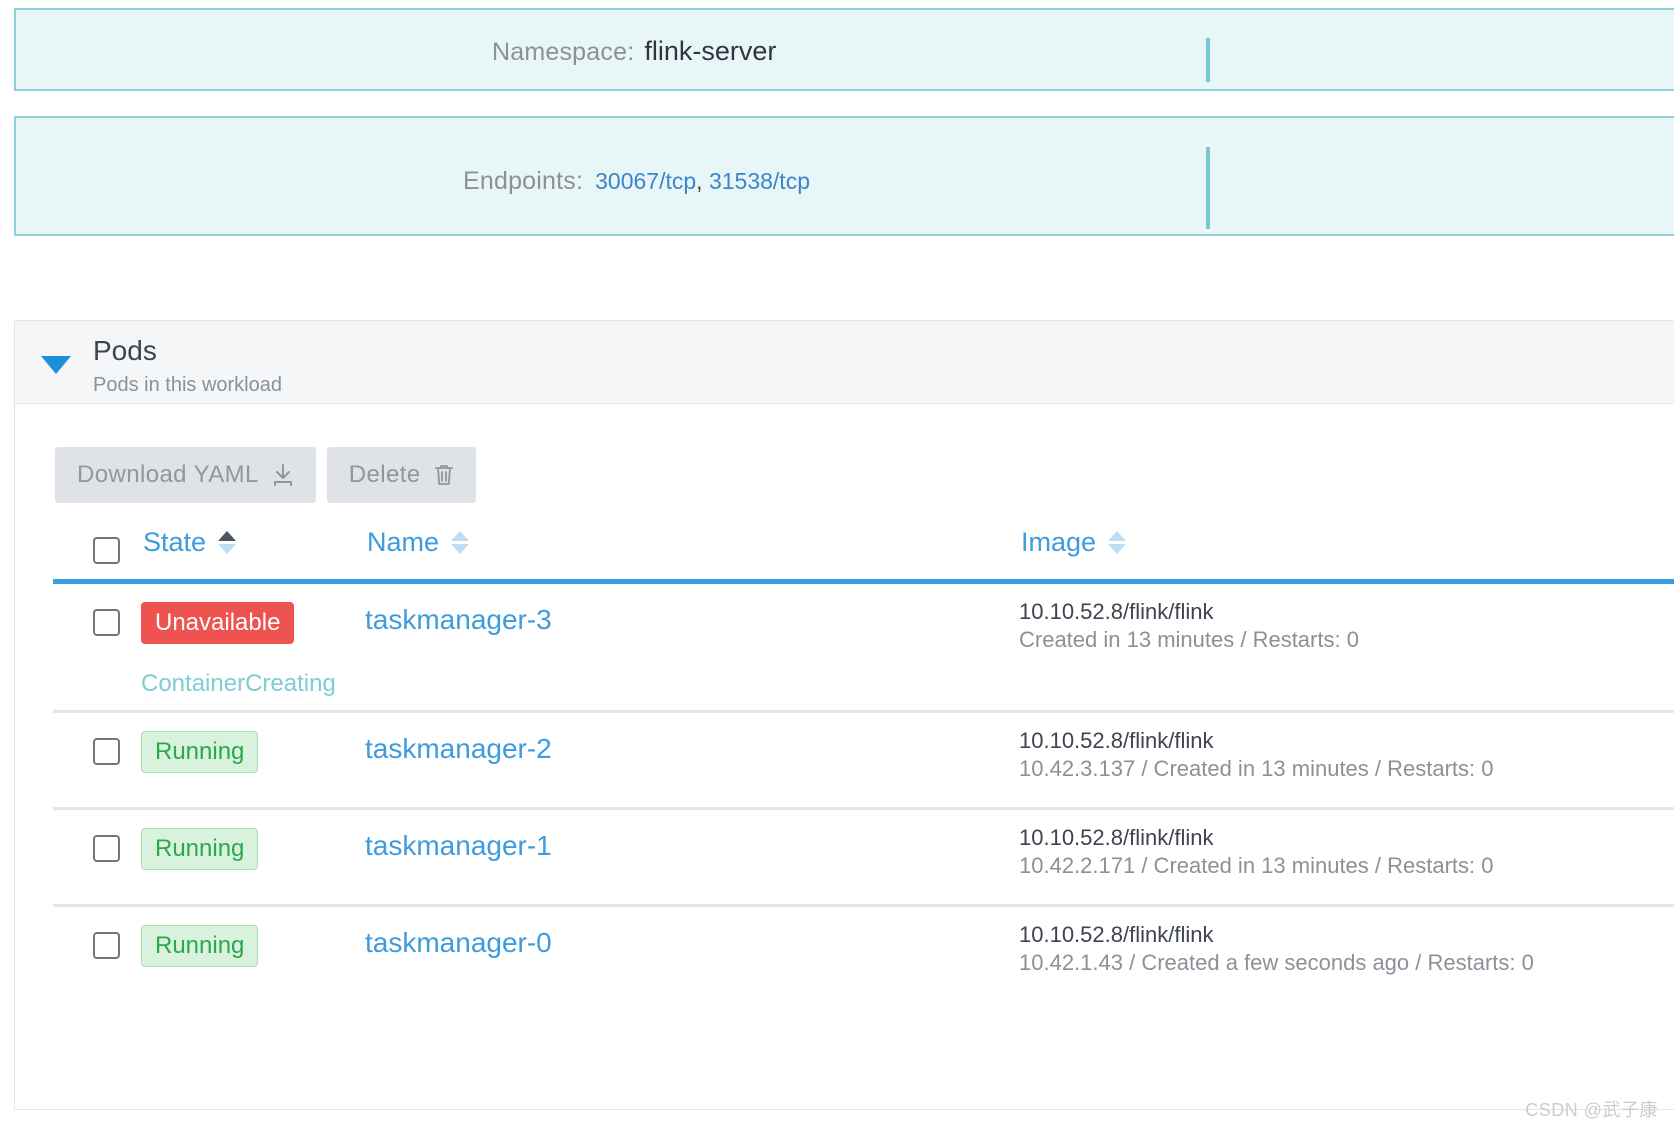 The height and width of the screenshot is (1128, 1674). I want to click on pod-name-link: taskmanager-3, so click(458, 620).